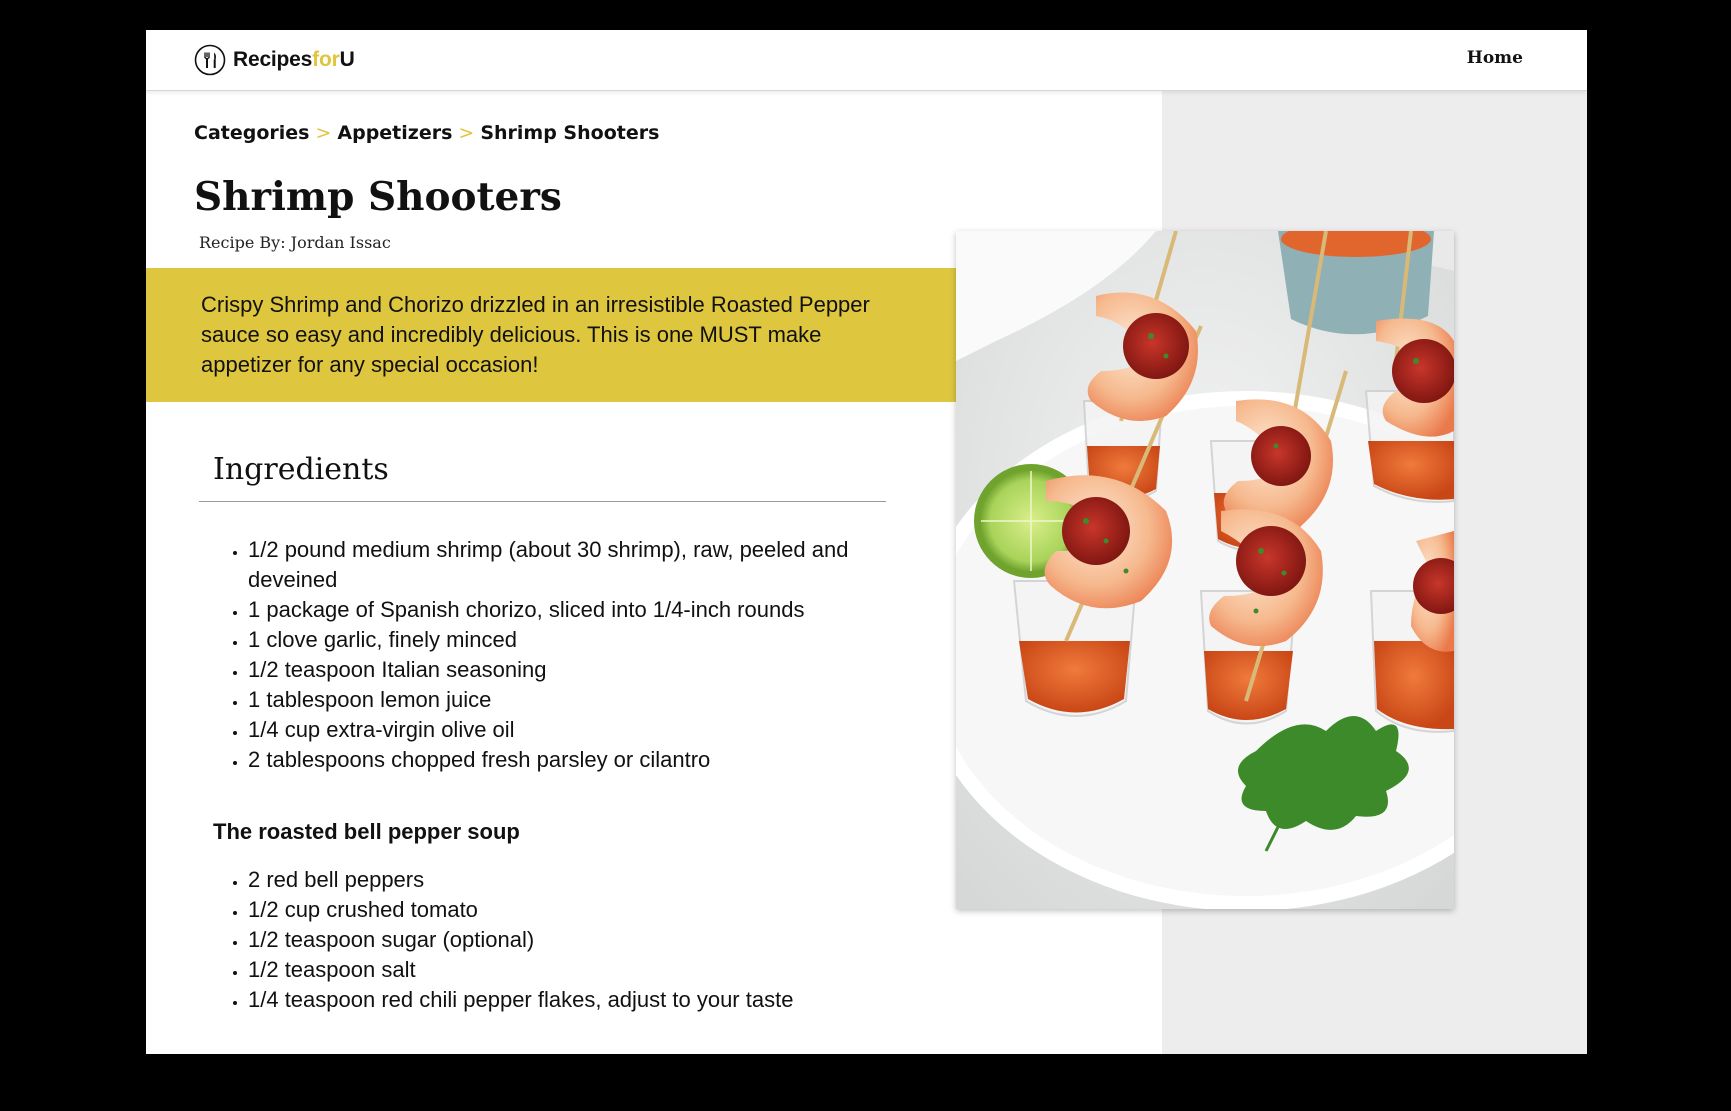 This screenshot has width=1731, height=1111. I want to click on list-item: 1/2 teaspoon sugar (optional), so click(568, 940).